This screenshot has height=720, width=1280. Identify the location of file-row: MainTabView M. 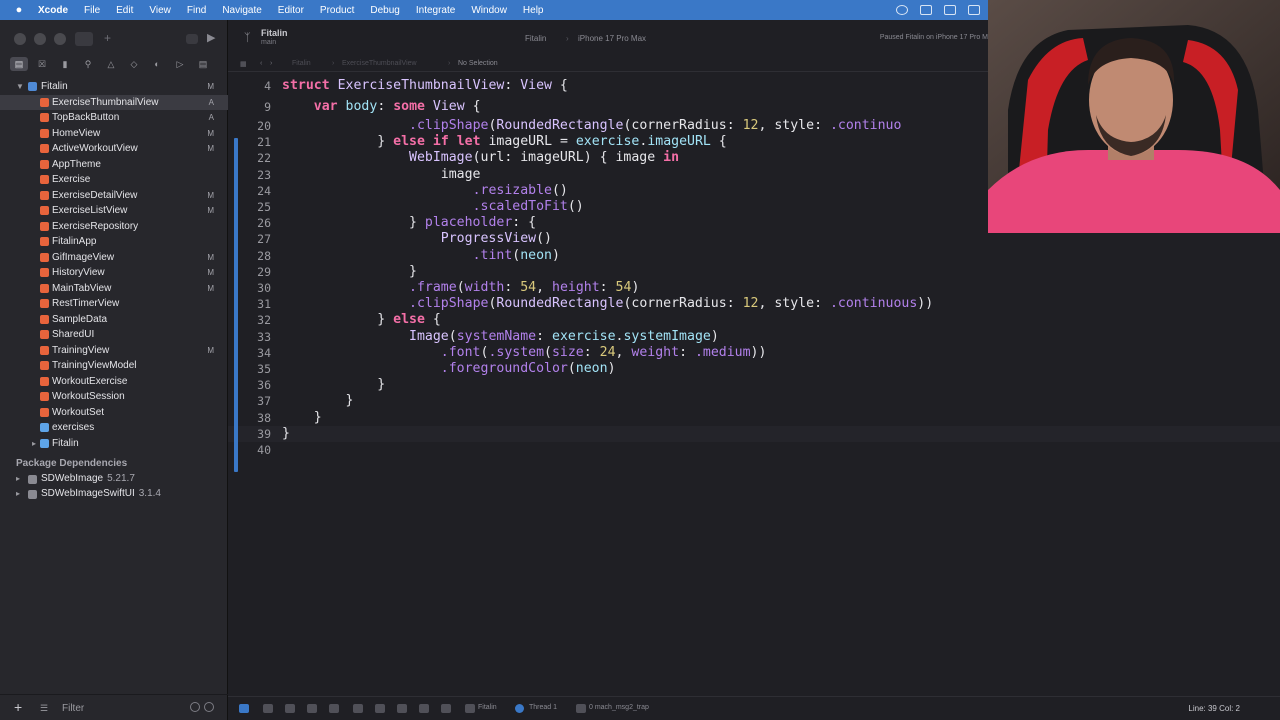
(114, 289).